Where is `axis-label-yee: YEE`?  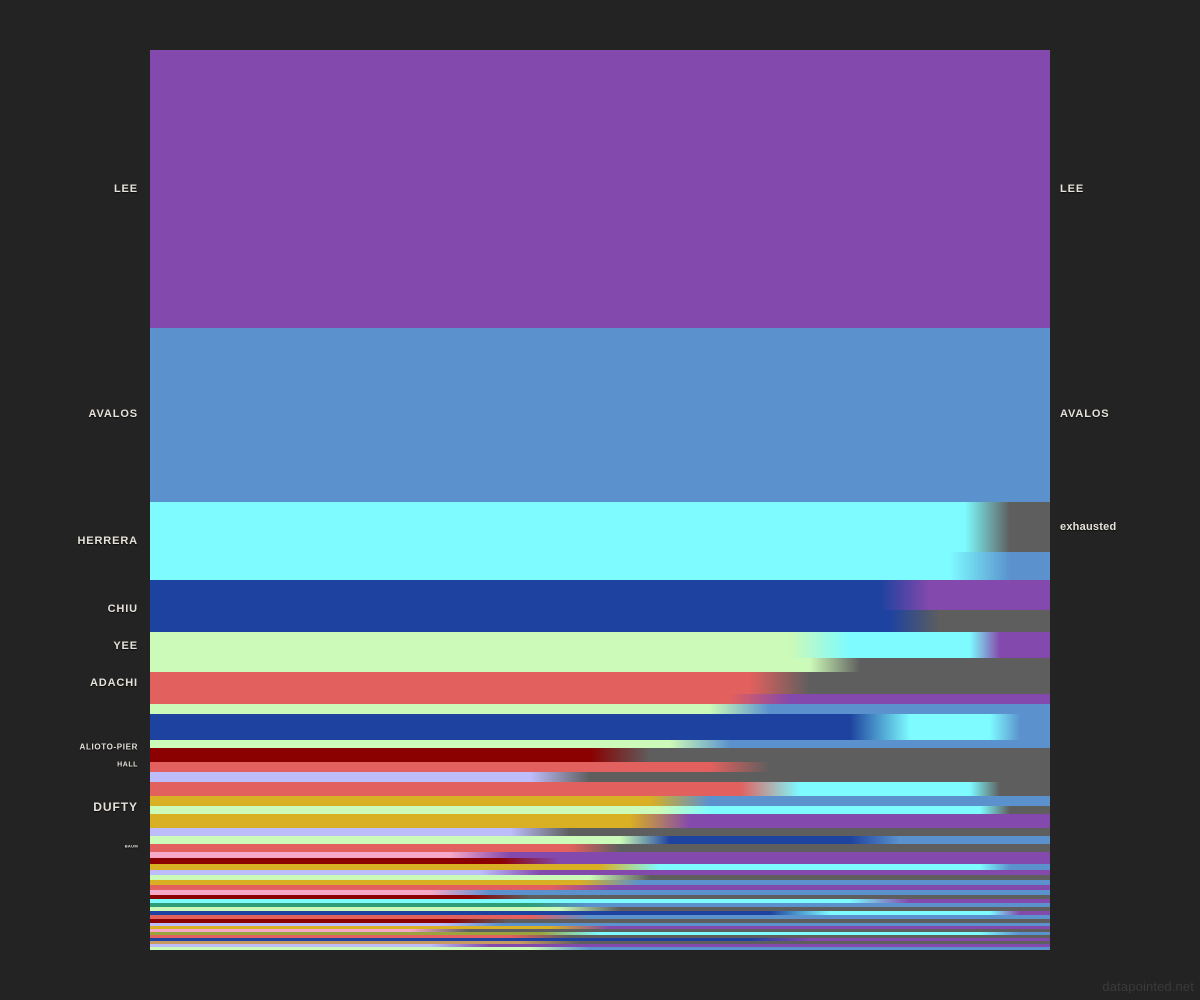 axis-label-yee: YEE is located at coordinates (125, 646).